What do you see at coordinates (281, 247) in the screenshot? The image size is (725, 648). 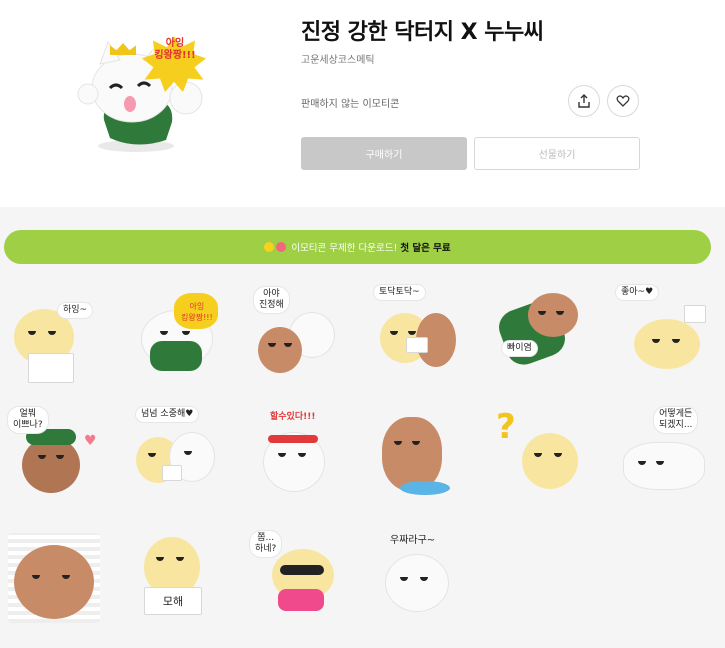 I see `plus-emoji-icon` at bounding box center [281, 247].